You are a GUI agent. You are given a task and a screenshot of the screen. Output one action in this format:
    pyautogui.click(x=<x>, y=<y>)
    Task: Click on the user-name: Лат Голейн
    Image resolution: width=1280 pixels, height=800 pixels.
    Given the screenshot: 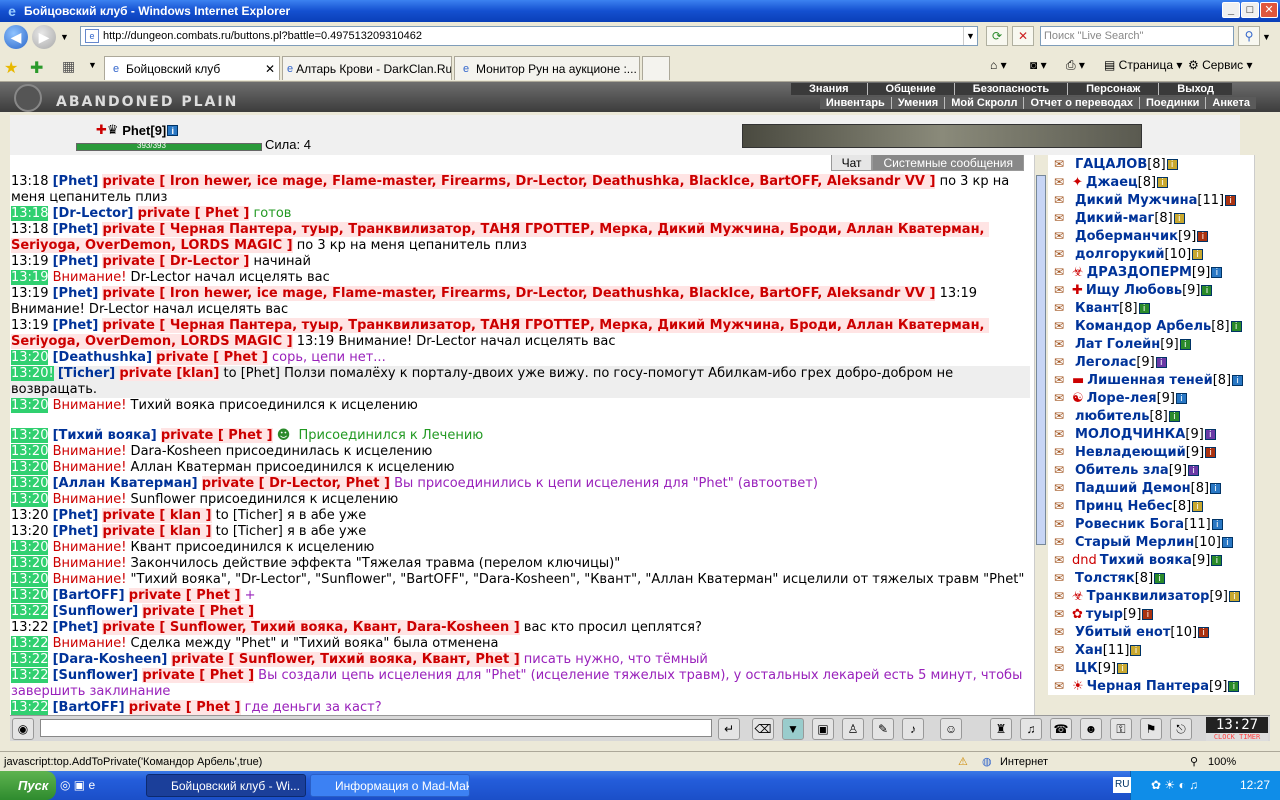 What is the action you would take?
    pyautogui.click(x=1117, y=344)
    